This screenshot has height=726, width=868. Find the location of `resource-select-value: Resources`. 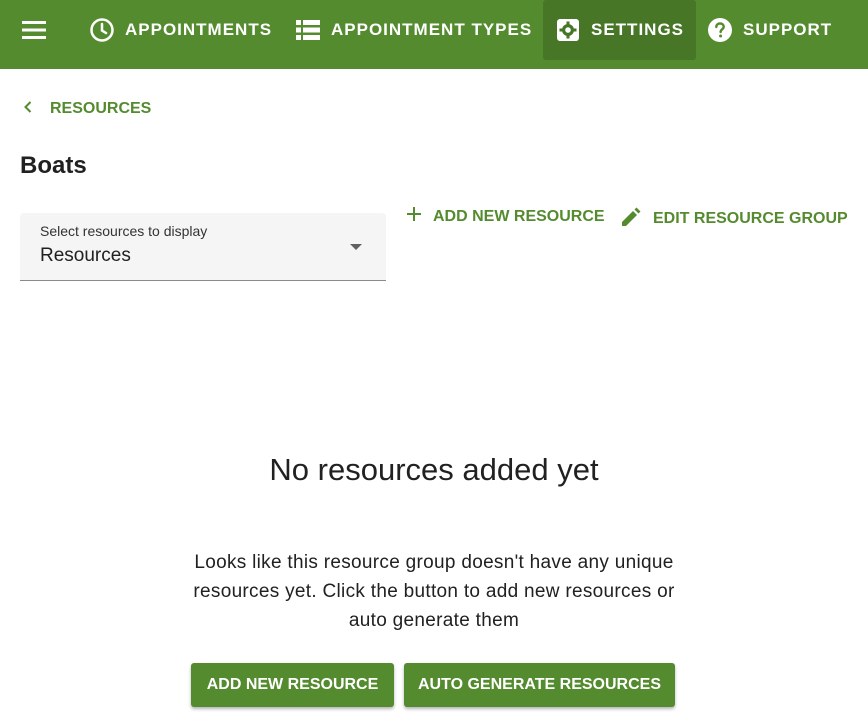

resource-select-value: Resources is located at coordinates (85, 255).